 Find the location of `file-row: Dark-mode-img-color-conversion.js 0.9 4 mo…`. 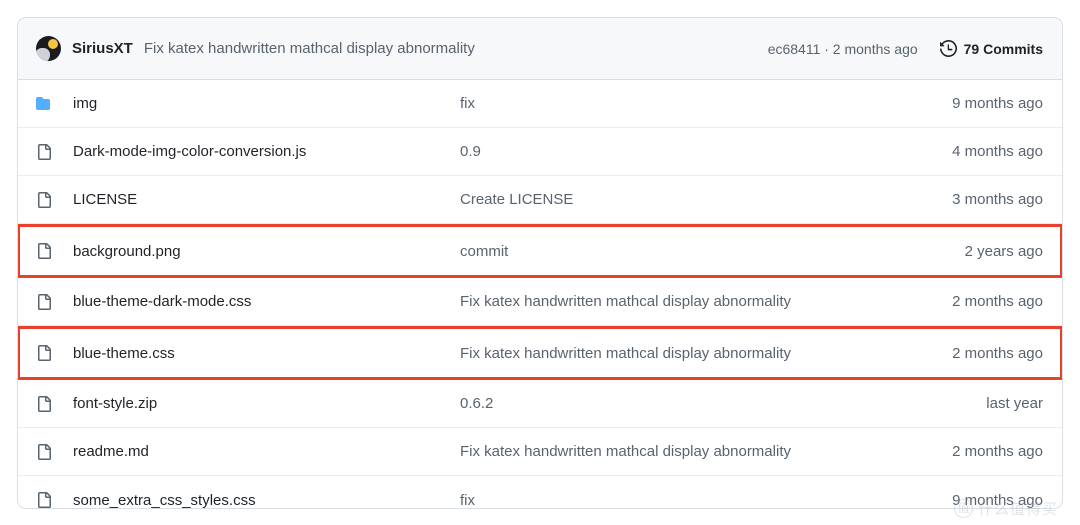

file-row: Dark-mode-img-color-conversion.js 0.9 4 mo… is located at coordinates (540, 152).